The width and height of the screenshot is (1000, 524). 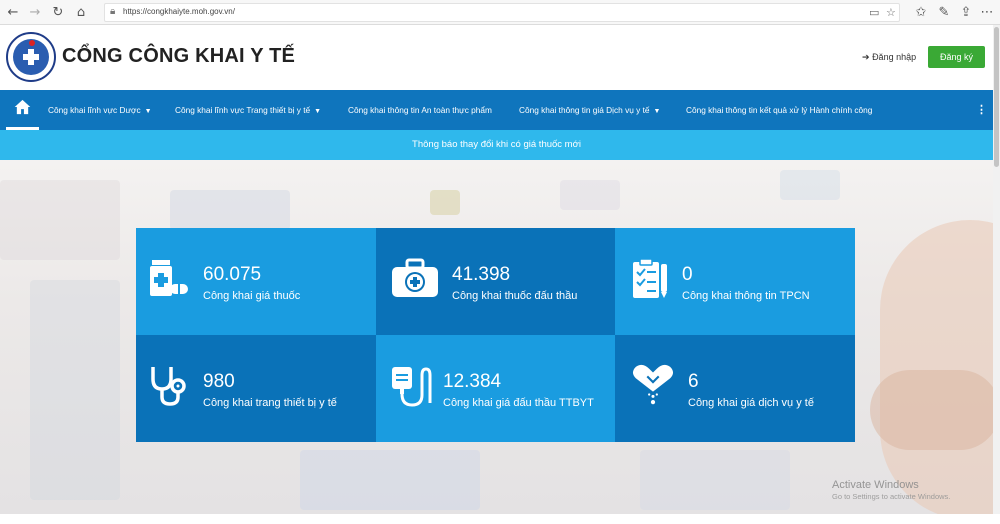 I want to click on logo-emblem-icon, so click(x=31, y=57).